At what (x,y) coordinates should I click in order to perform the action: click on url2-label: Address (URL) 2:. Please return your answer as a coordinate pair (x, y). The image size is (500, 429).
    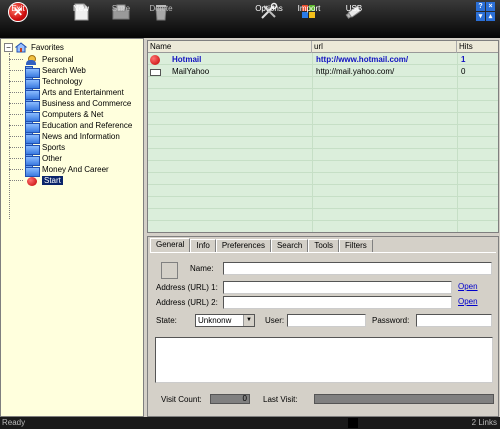
    Looking at the image, I should click on (187, 302).